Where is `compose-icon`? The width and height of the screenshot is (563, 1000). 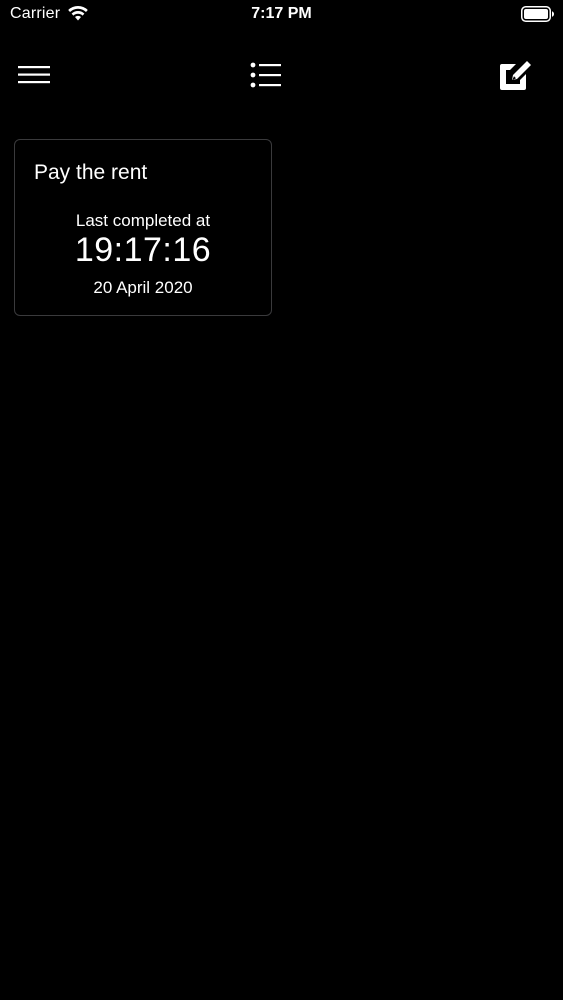 compose-icon is located at coordinates (514, 77).